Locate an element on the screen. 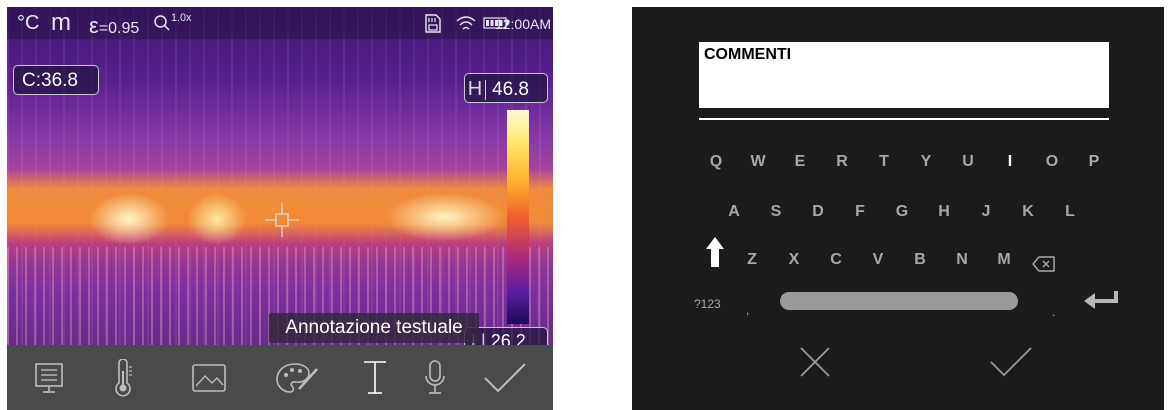 The width and height of the screenshot is (1170, 410). list-icon is located at coordinates (49, 377).